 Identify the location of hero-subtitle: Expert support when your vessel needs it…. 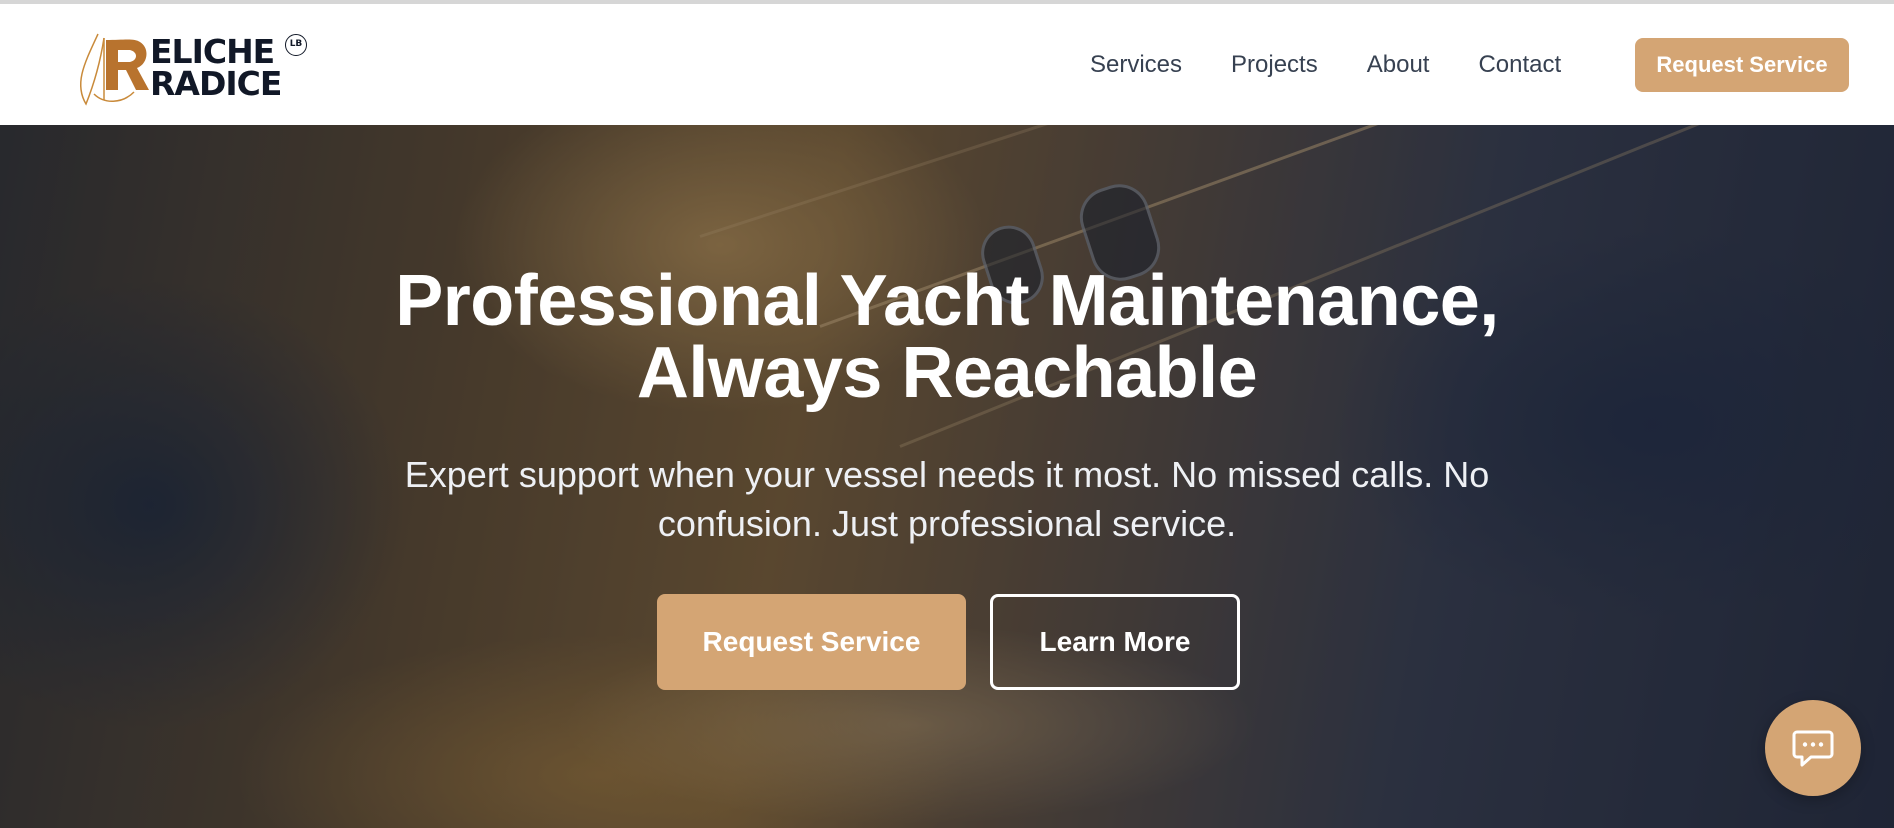
(947, 499).